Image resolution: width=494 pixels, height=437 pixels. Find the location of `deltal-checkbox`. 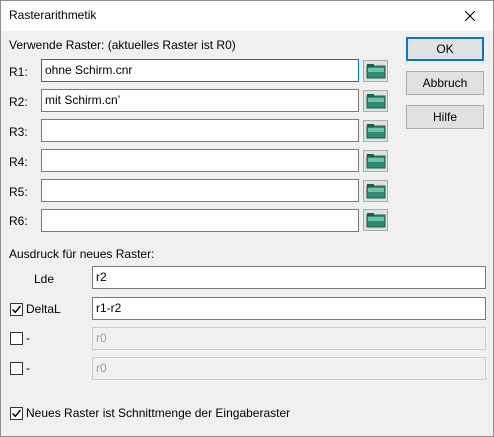

deltal-checkbox is located at coordinates (16, 309).